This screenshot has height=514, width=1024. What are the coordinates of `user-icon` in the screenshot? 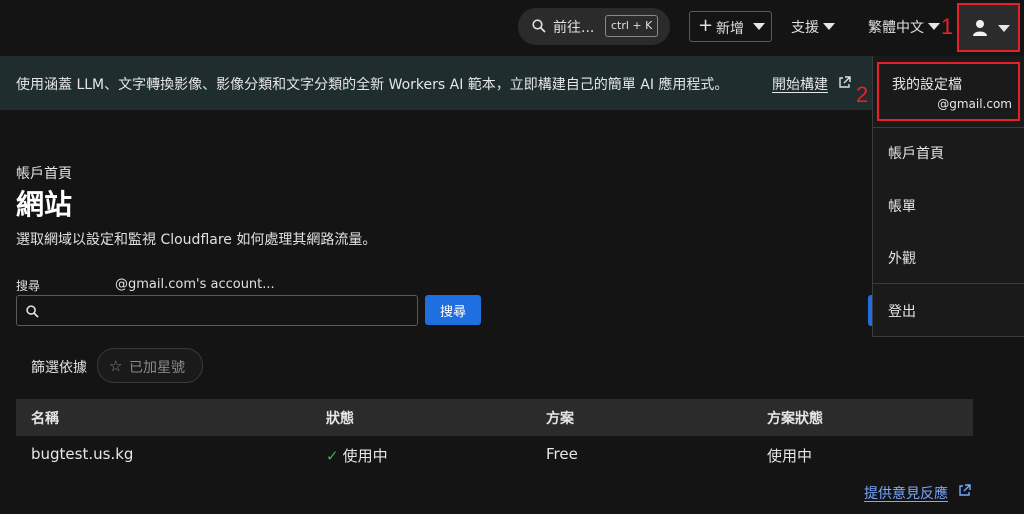 It's located at (980, 28).